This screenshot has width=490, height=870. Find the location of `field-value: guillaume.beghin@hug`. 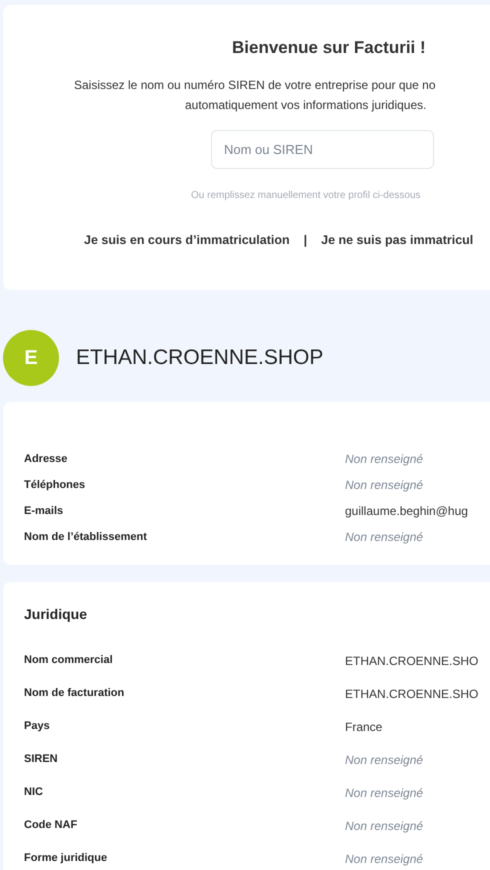

field-value: guillaume.beghin@hug is located at coordinates (406, 511).